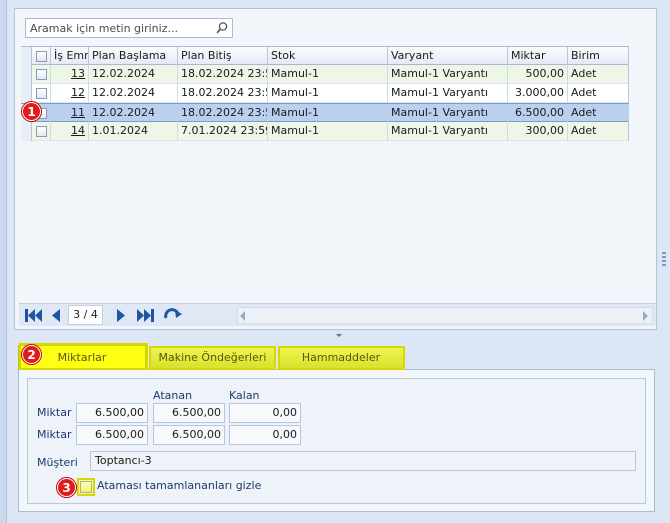  What do you see at coordinates (223, 56) in the screenshot?
I see `column-header-plan-end: Plan Bitiş` at bounding box center [223, 56].